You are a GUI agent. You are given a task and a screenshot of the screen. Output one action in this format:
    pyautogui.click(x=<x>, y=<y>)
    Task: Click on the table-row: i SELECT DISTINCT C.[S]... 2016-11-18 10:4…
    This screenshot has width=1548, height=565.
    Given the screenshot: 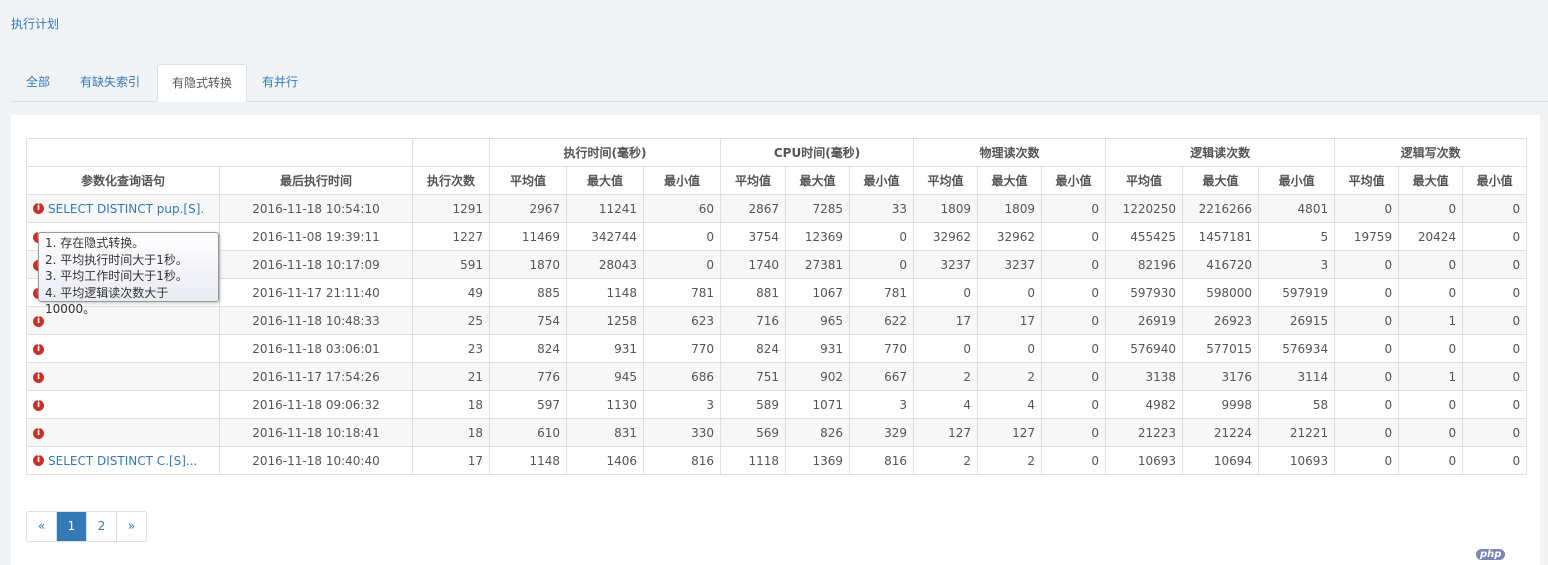 What is the action you would take?
    pyautogui.click(x=777, y=460)
    